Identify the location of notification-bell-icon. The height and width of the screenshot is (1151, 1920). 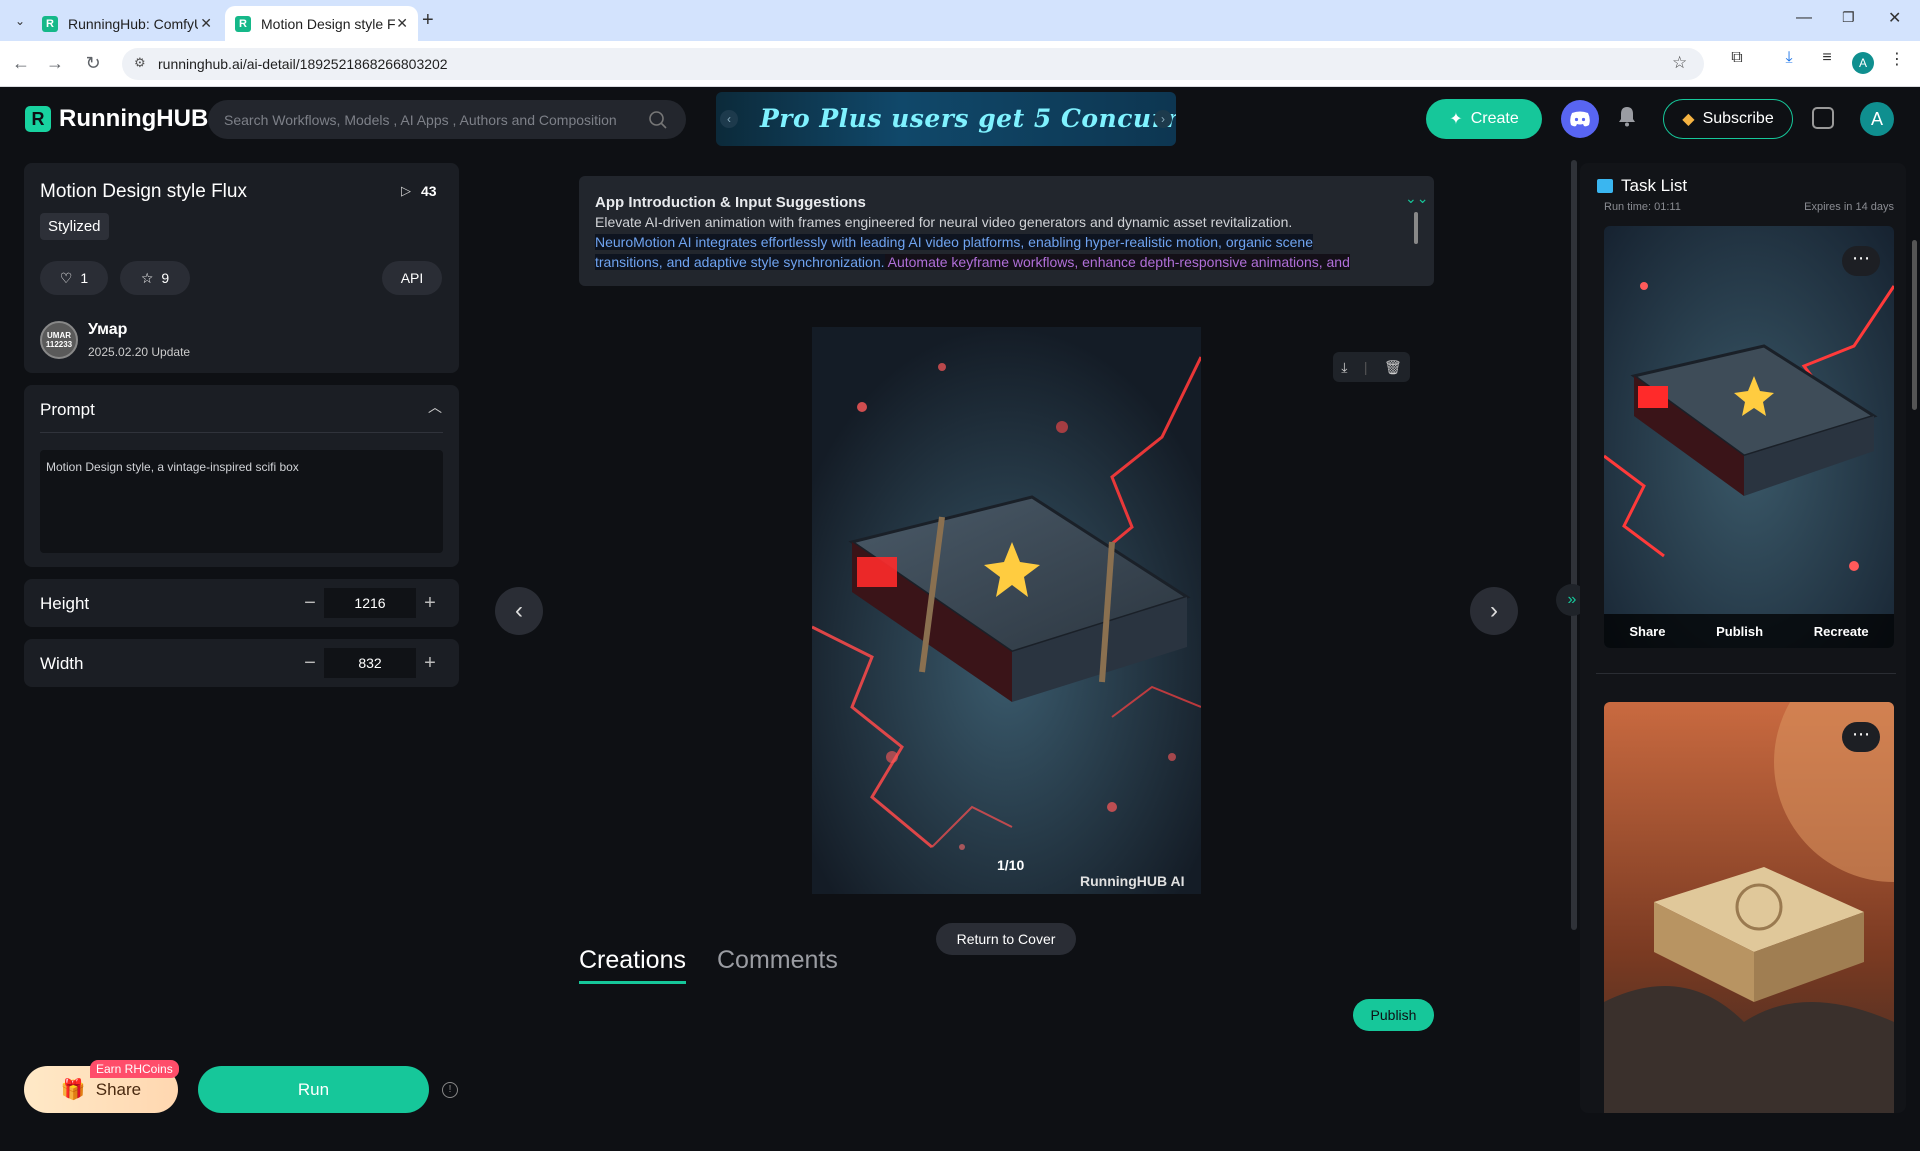
(1627, 119).